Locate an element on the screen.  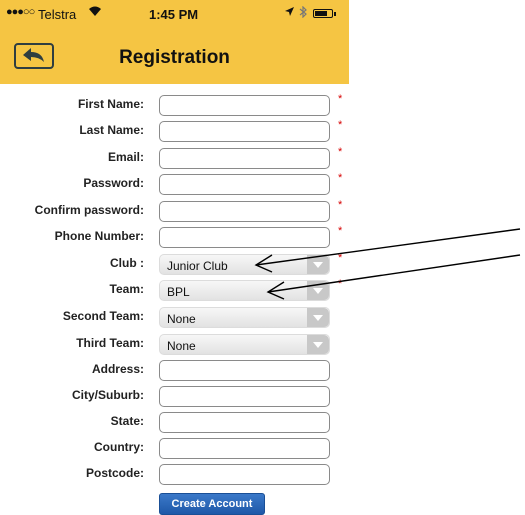
club-select: Junior Club is located at coordinates (244, 264).